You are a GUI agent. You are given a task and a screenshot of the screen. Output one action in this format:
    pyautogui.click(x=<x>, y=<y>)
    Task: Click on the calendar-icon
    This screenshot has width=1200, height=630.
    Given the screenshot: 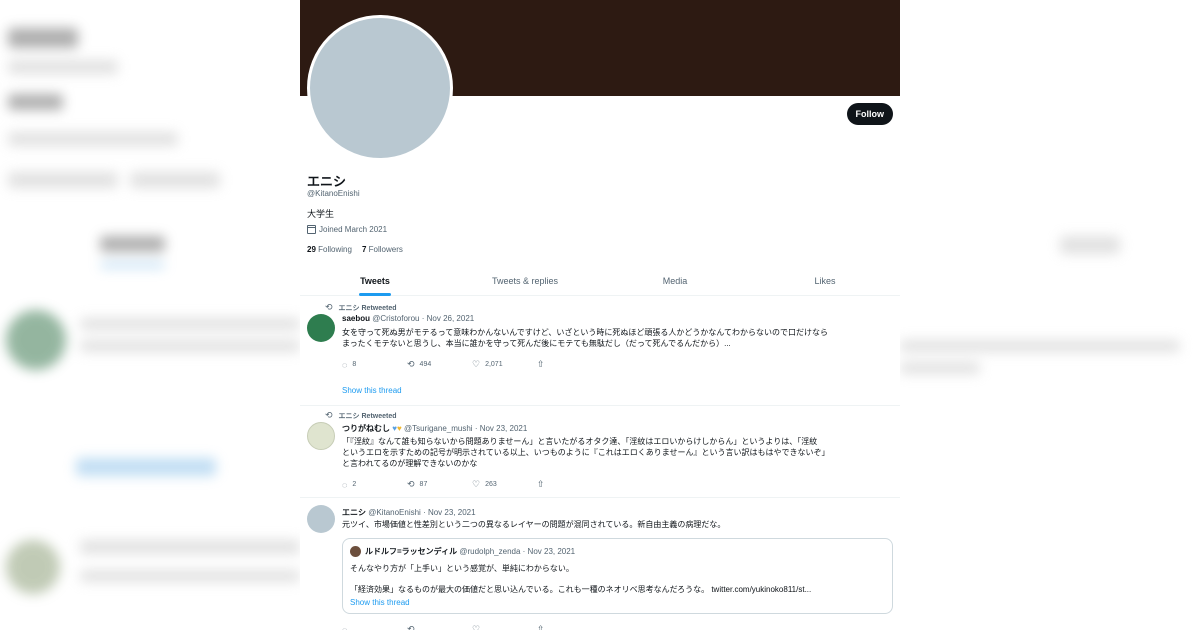 What is the action you would take?
    pyautogui.click(x=311, y=229)
    